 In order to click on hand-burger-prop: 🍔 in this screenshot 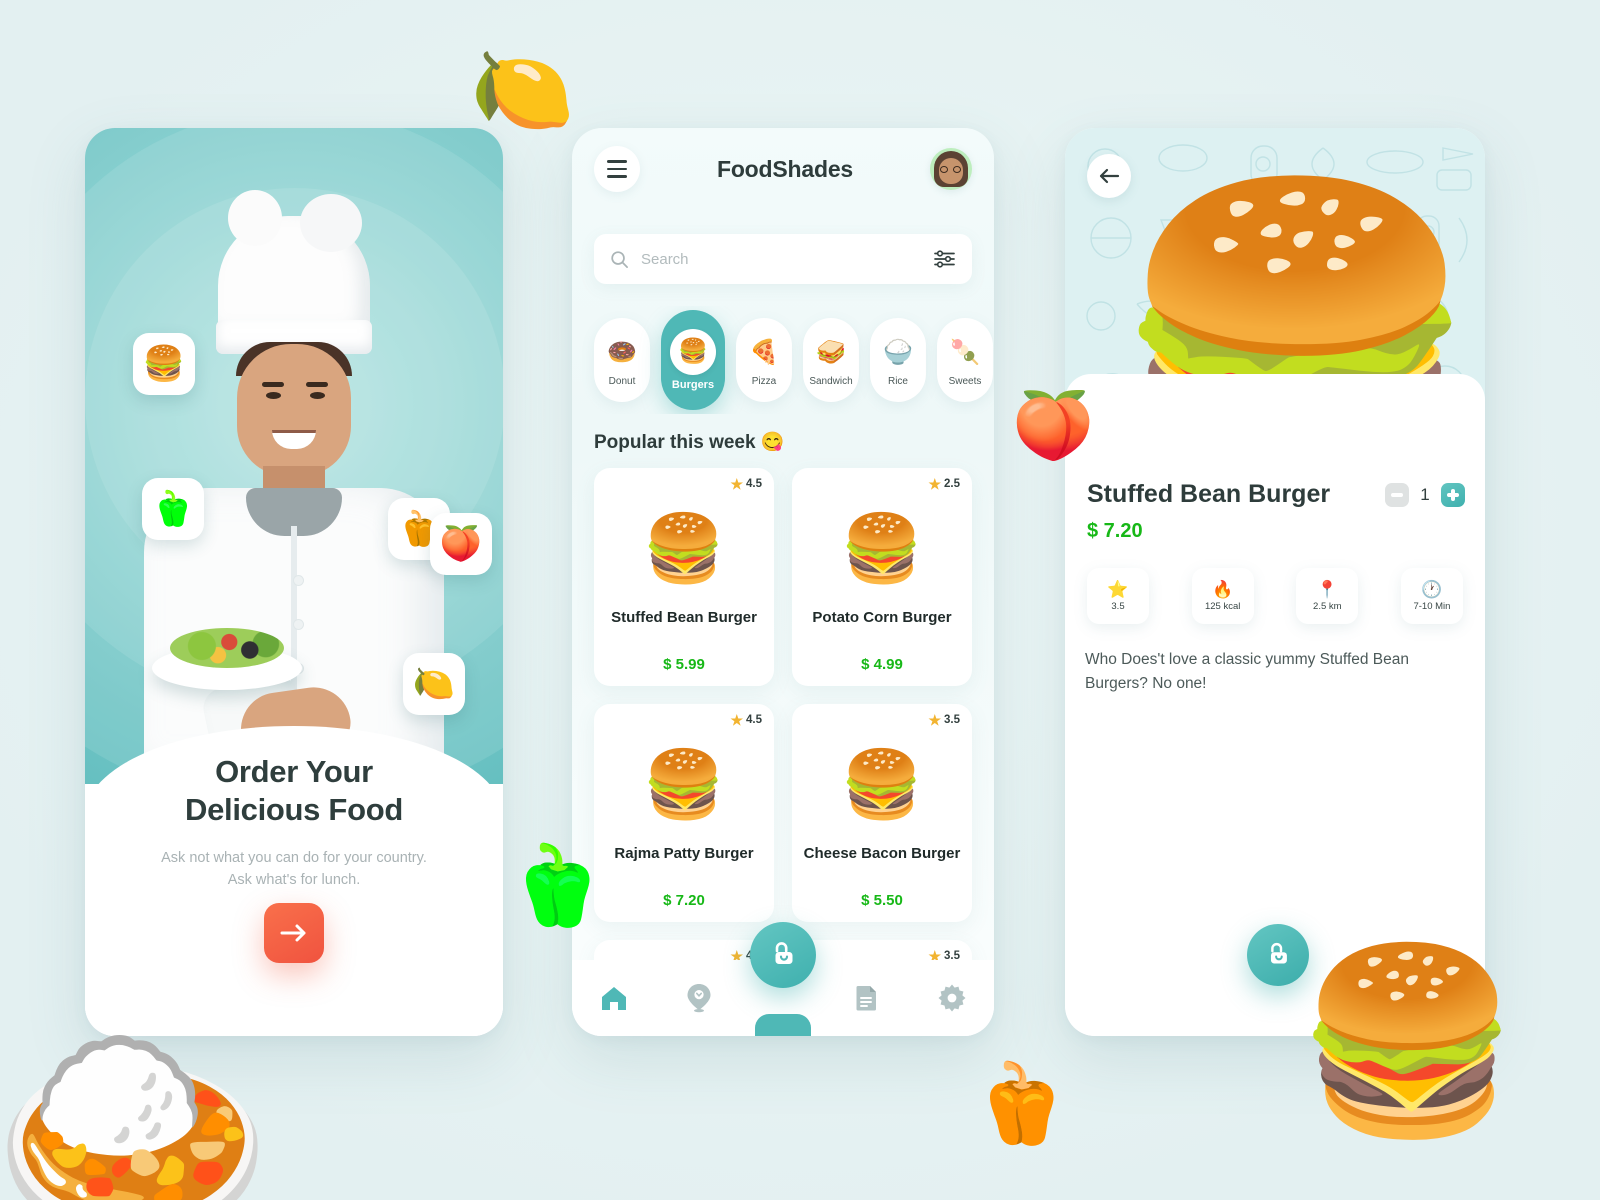, I will do `click(1408, 1042)`.